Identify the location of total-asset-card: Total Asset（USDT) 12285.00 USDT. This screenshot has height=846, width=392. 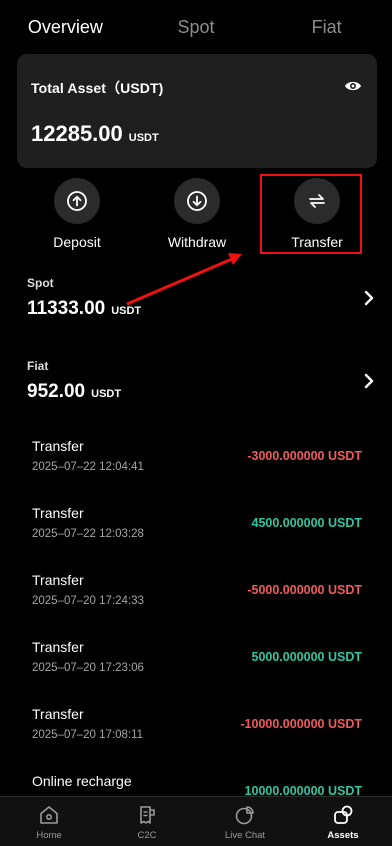
(197, 111).